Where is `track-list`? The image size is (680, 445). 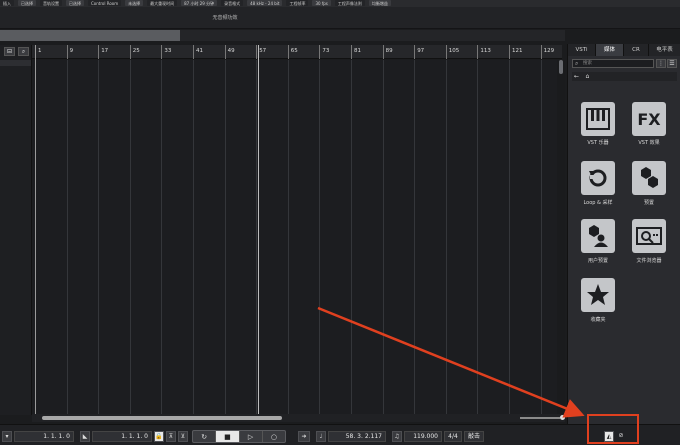 track-list is located at coordinates (16, 230).